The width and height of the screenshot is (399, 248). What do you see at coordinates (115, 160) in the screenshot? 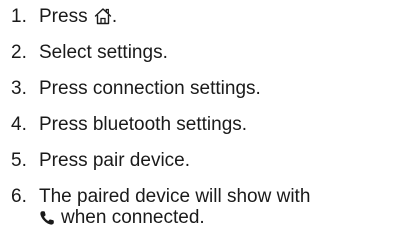
I see `step-text: Press pair device.` at bounding box center [115, 160].